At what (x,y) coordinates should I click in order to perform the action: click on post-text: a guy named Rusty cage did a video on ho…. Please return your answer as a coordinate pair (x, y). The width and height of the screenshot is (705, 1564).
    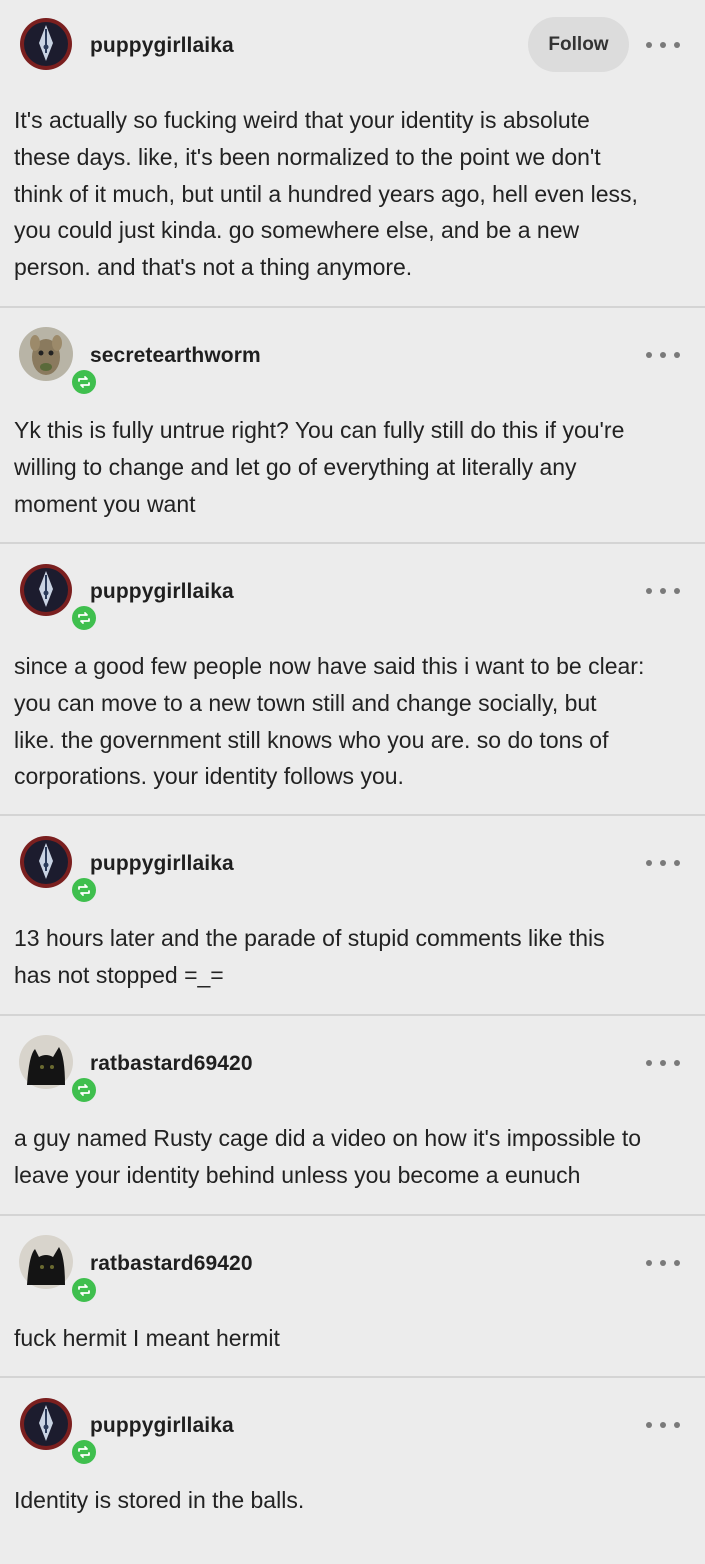
    Looking at the image, I should click on (328, 1156).